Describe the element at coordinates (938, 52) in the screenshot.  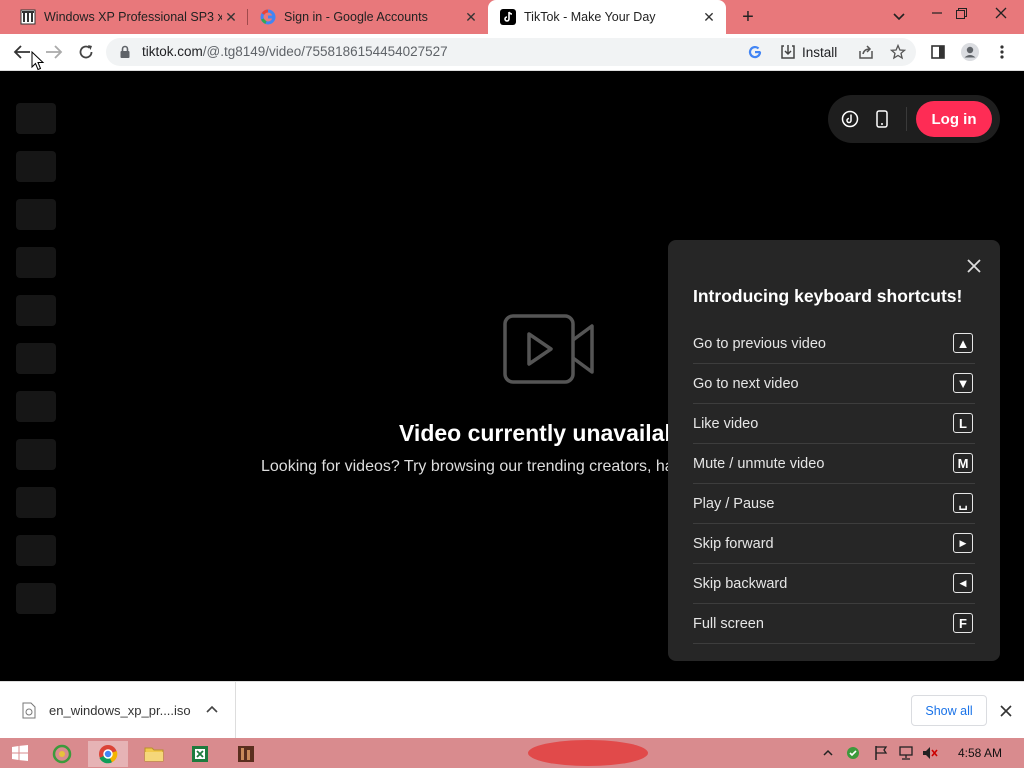
I see `side-panel-icon` at that location.